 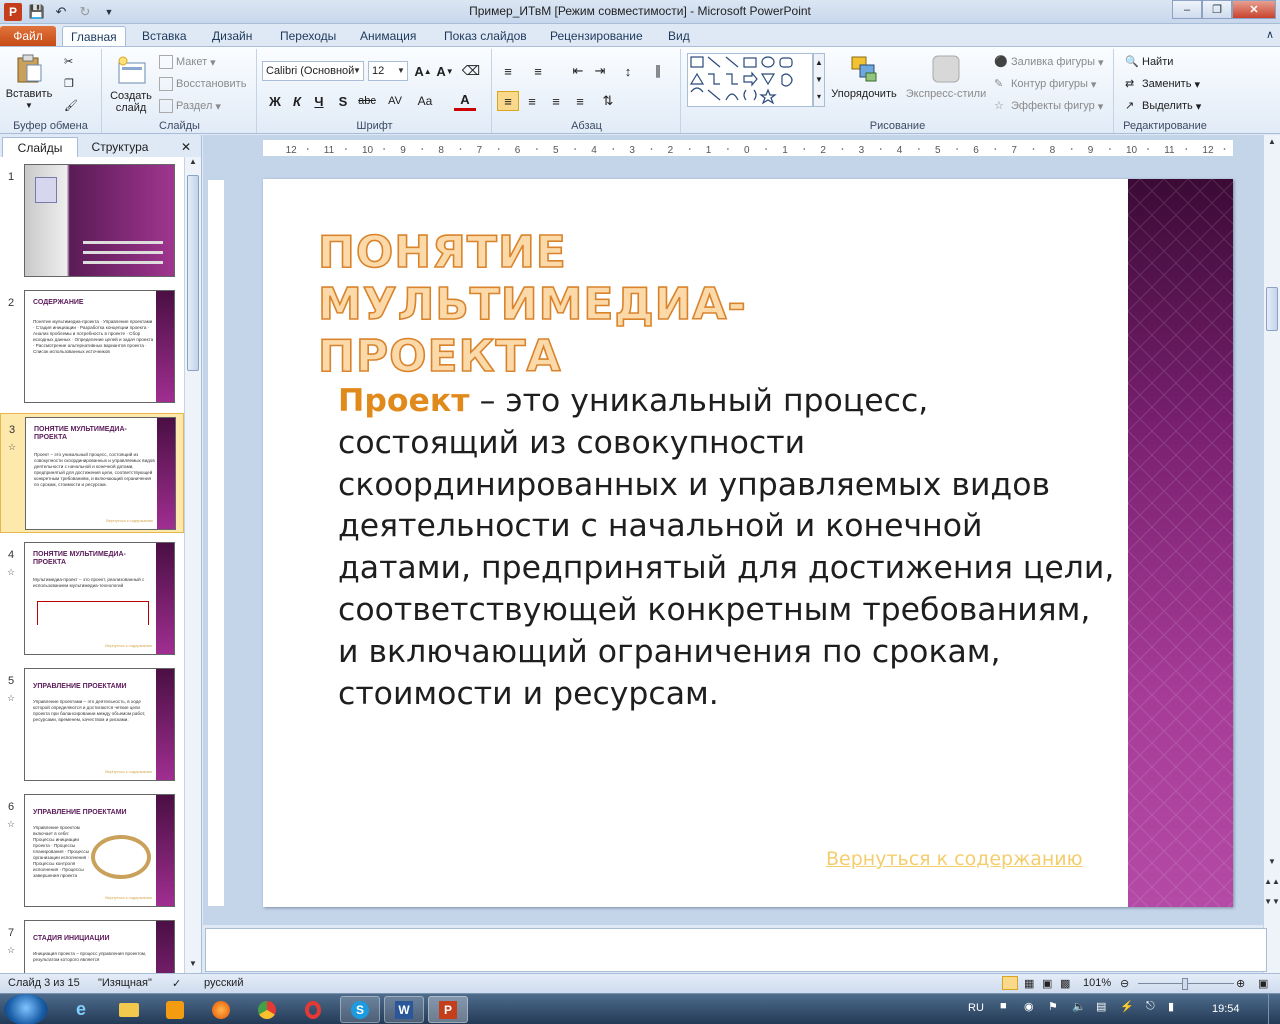 What do you see at coordinates (1187, 9) in the screenshot?
I see `minimize-button: –` at bounding box center [1187, 9].